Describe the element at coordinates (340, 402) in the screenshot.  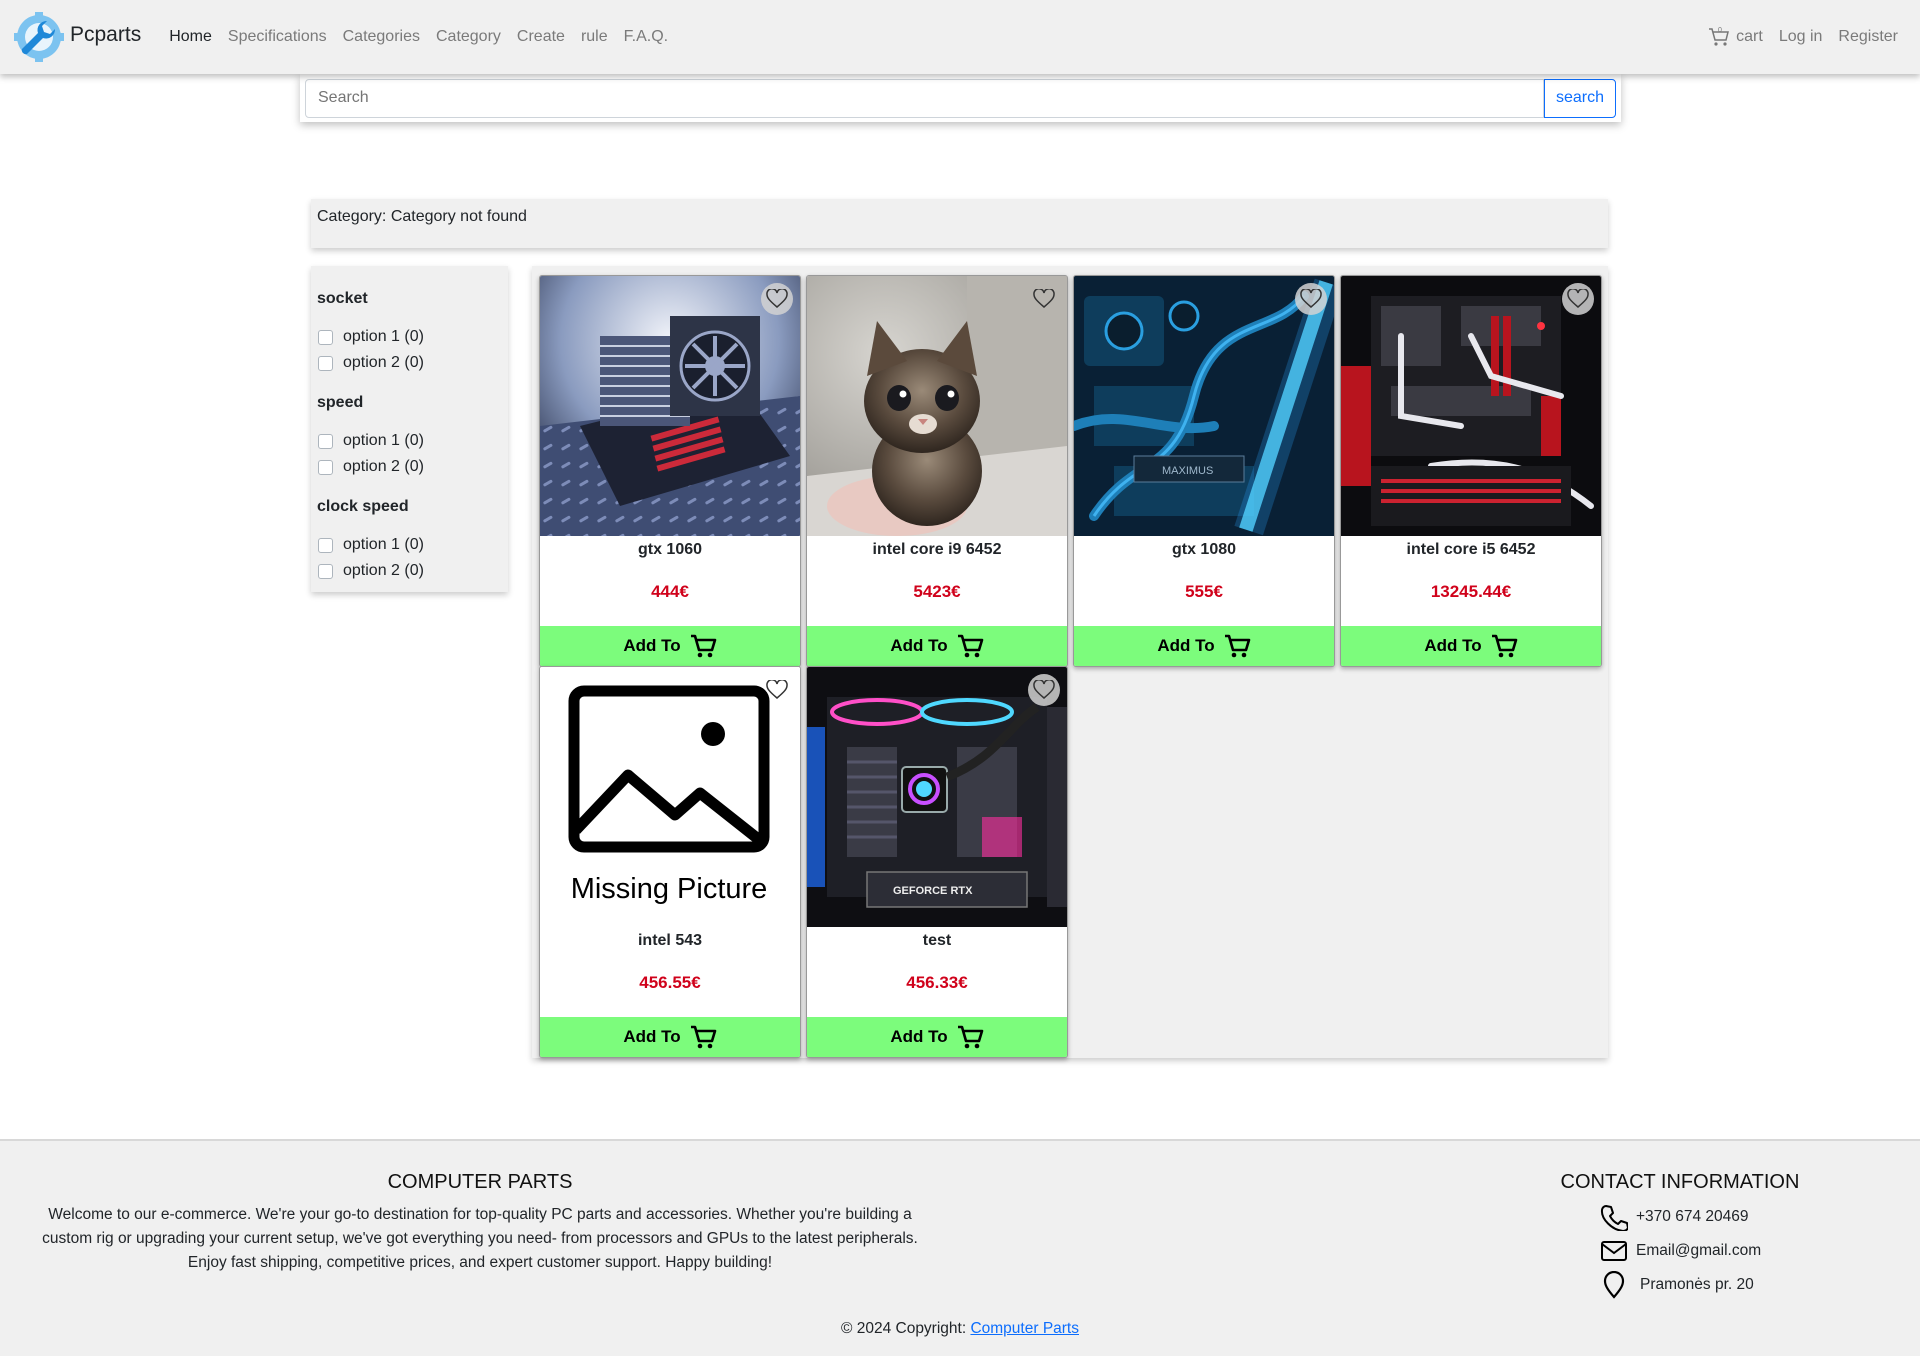
I see `filter-title: speed` at that location.